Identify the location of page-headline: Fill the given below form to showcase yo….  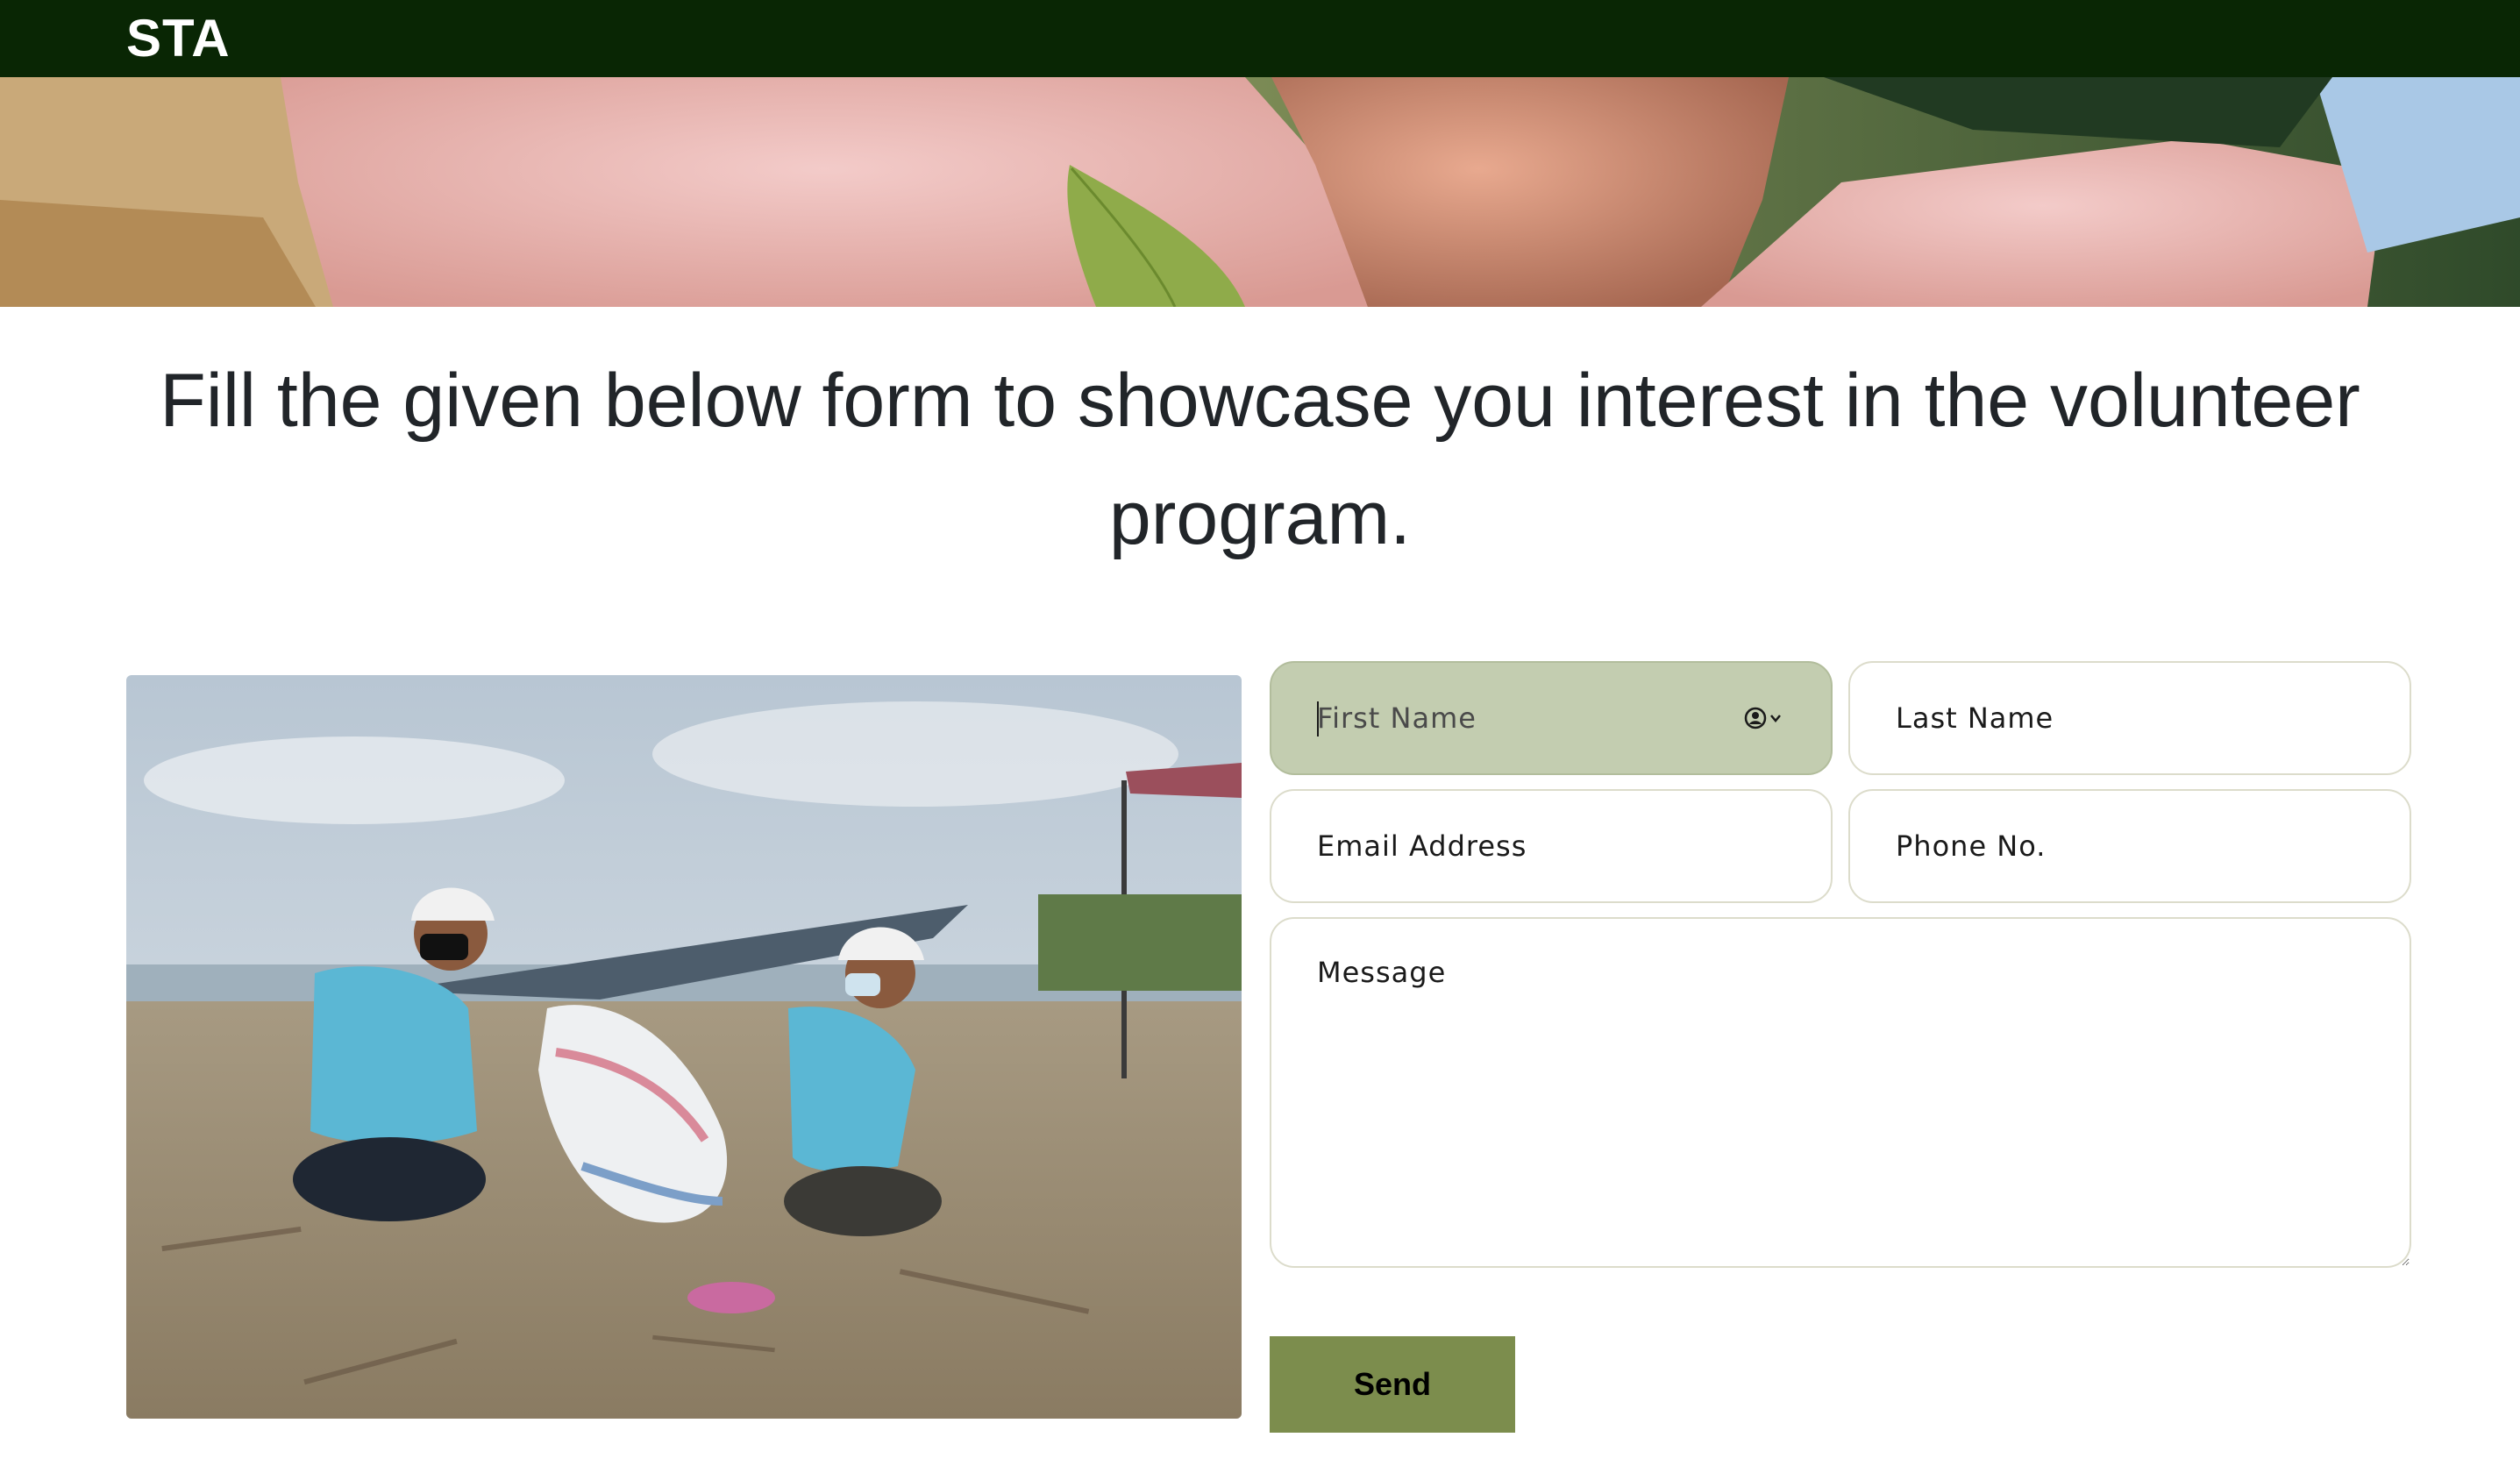
(1260, 459).